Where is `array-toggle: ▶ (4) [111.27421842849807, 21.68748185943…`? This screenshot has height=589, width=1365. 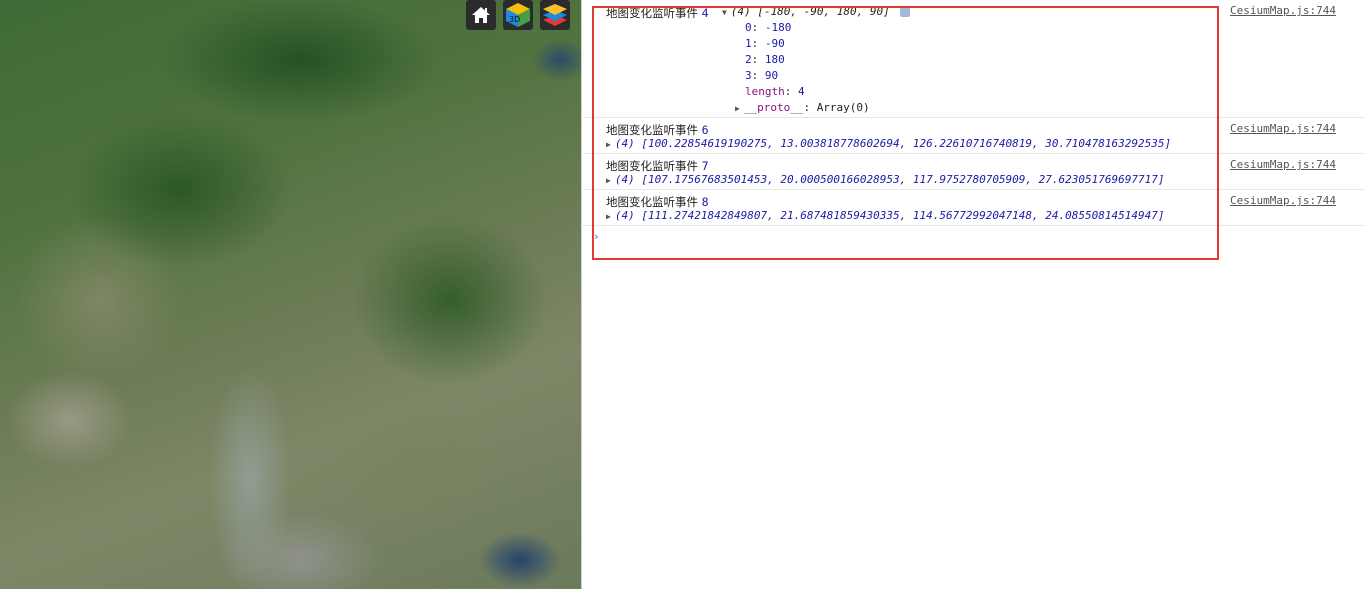 array-toggle: ▶ (4) [111.27421842849807, 21.68748185943… is located at coordinates (885, 215).